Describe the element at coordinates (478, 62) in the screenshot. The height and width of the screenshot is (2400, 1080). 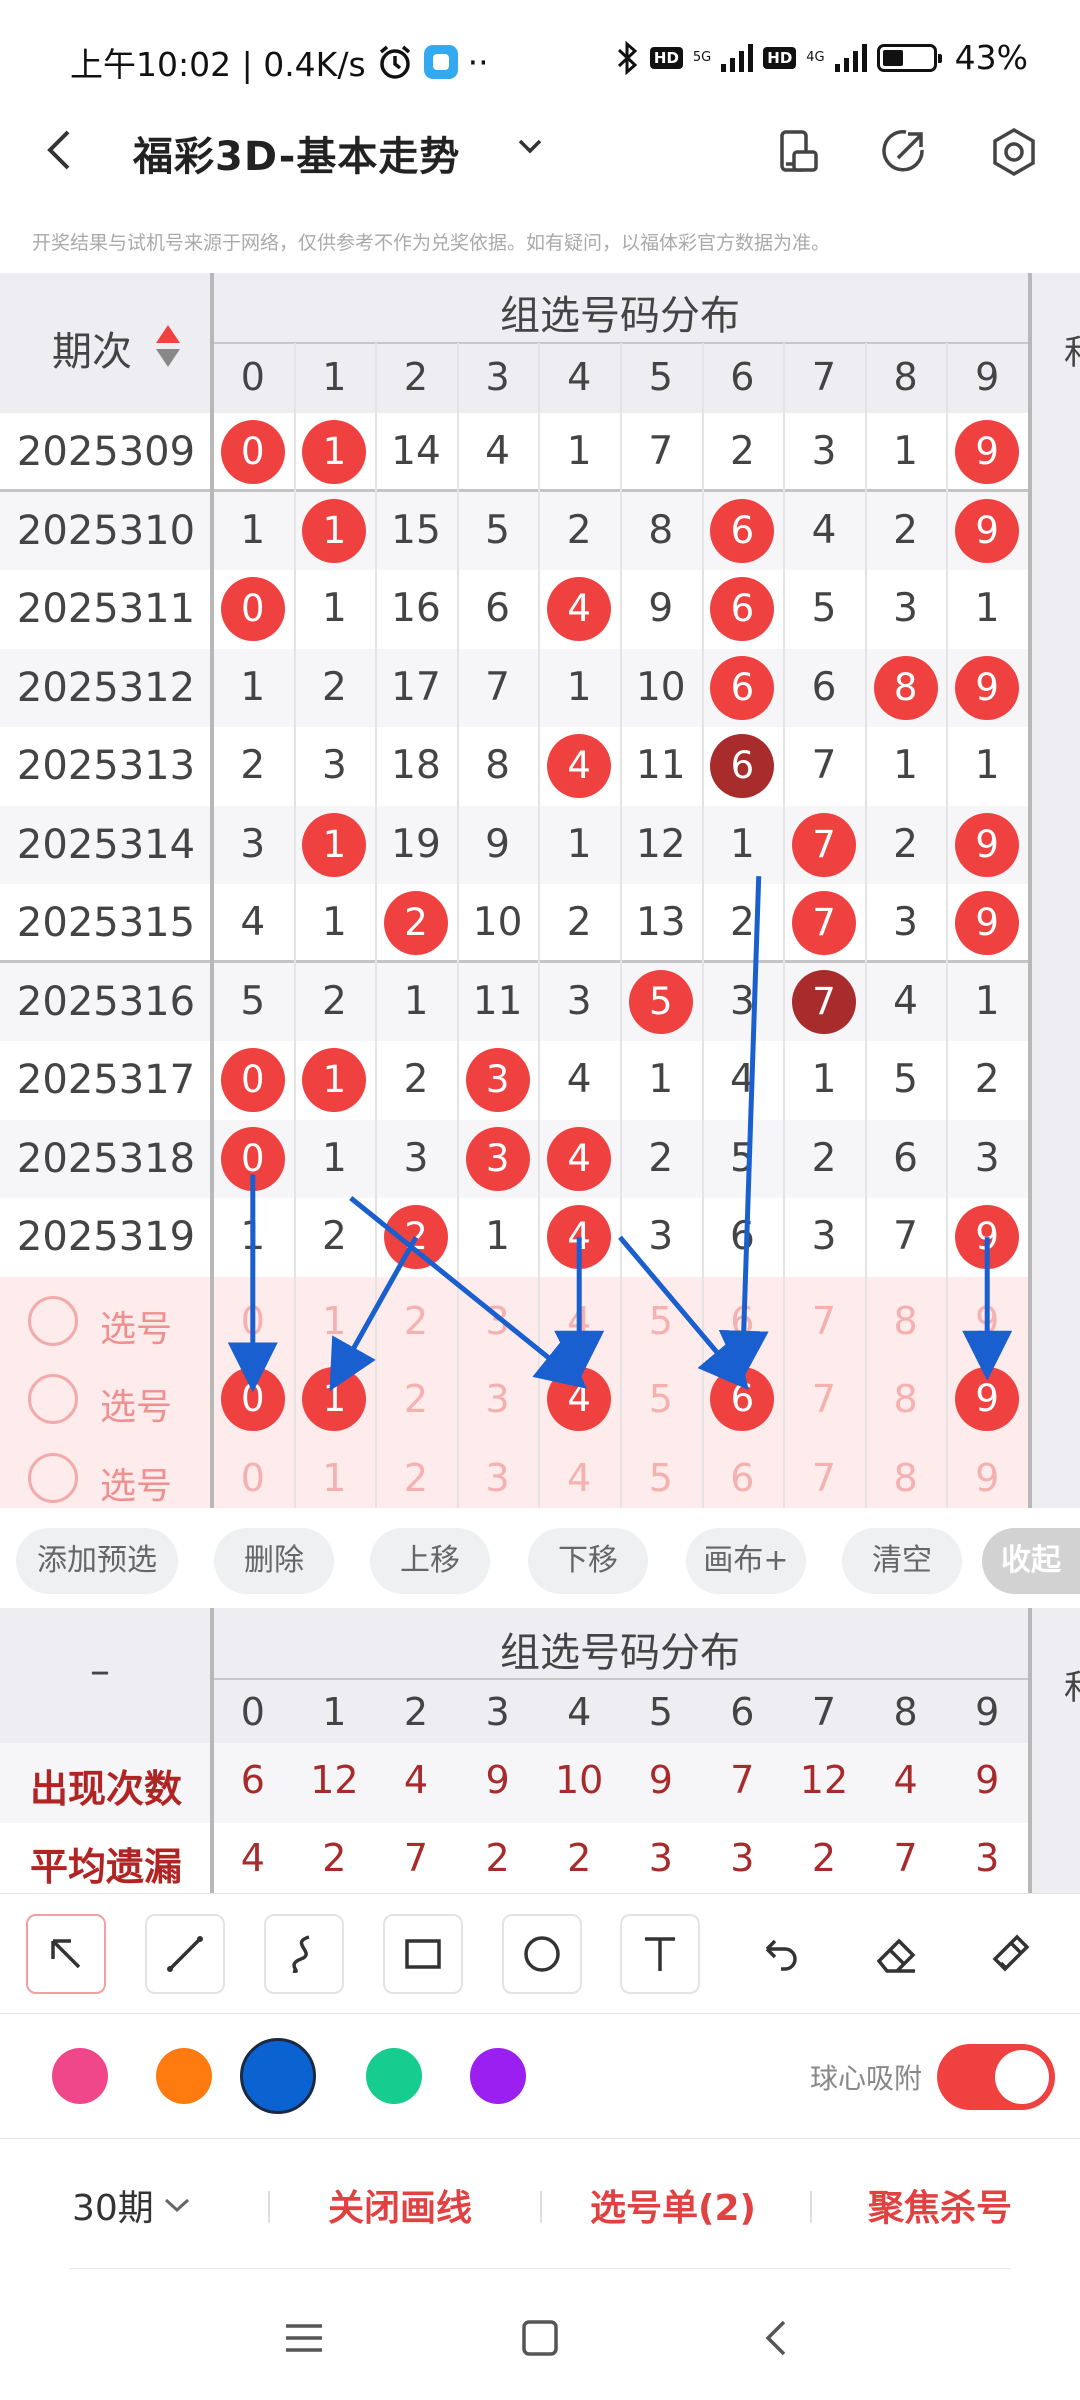
I see `more-notifications: ··` at that location.